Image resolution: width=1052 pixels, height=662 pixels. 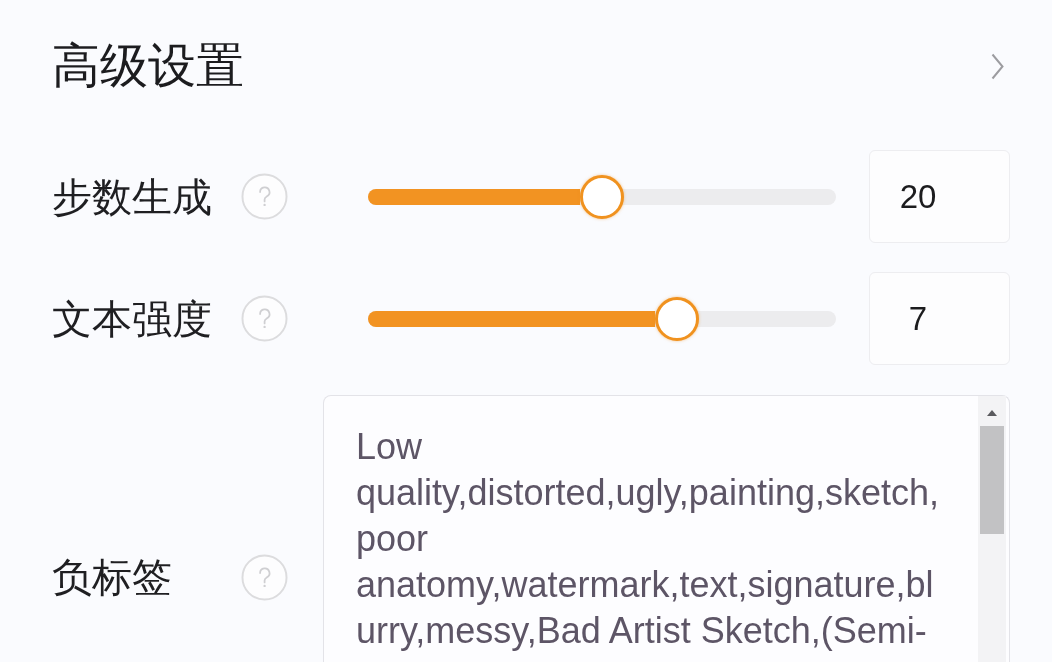 What do you see at coordinates (992, 480) in the screenshot?
I see `scrollbar-thumb` at bounding box center [992, 480].